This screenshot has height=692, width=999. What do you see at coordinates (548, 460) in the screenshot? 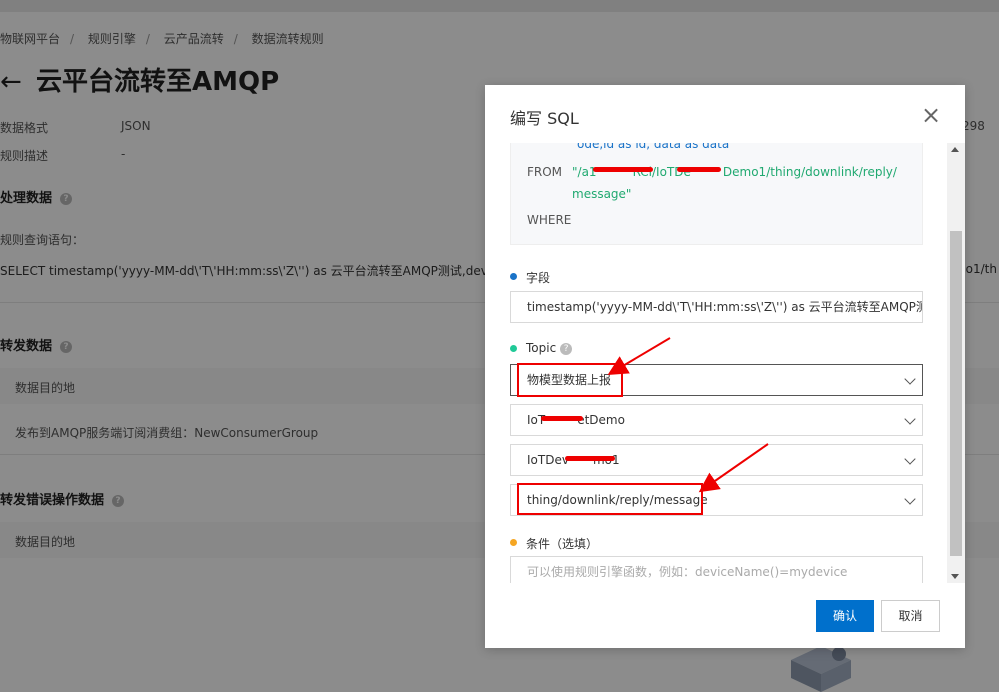
I see `device-value-part: IoTDev` at bounding box center [548, 460].